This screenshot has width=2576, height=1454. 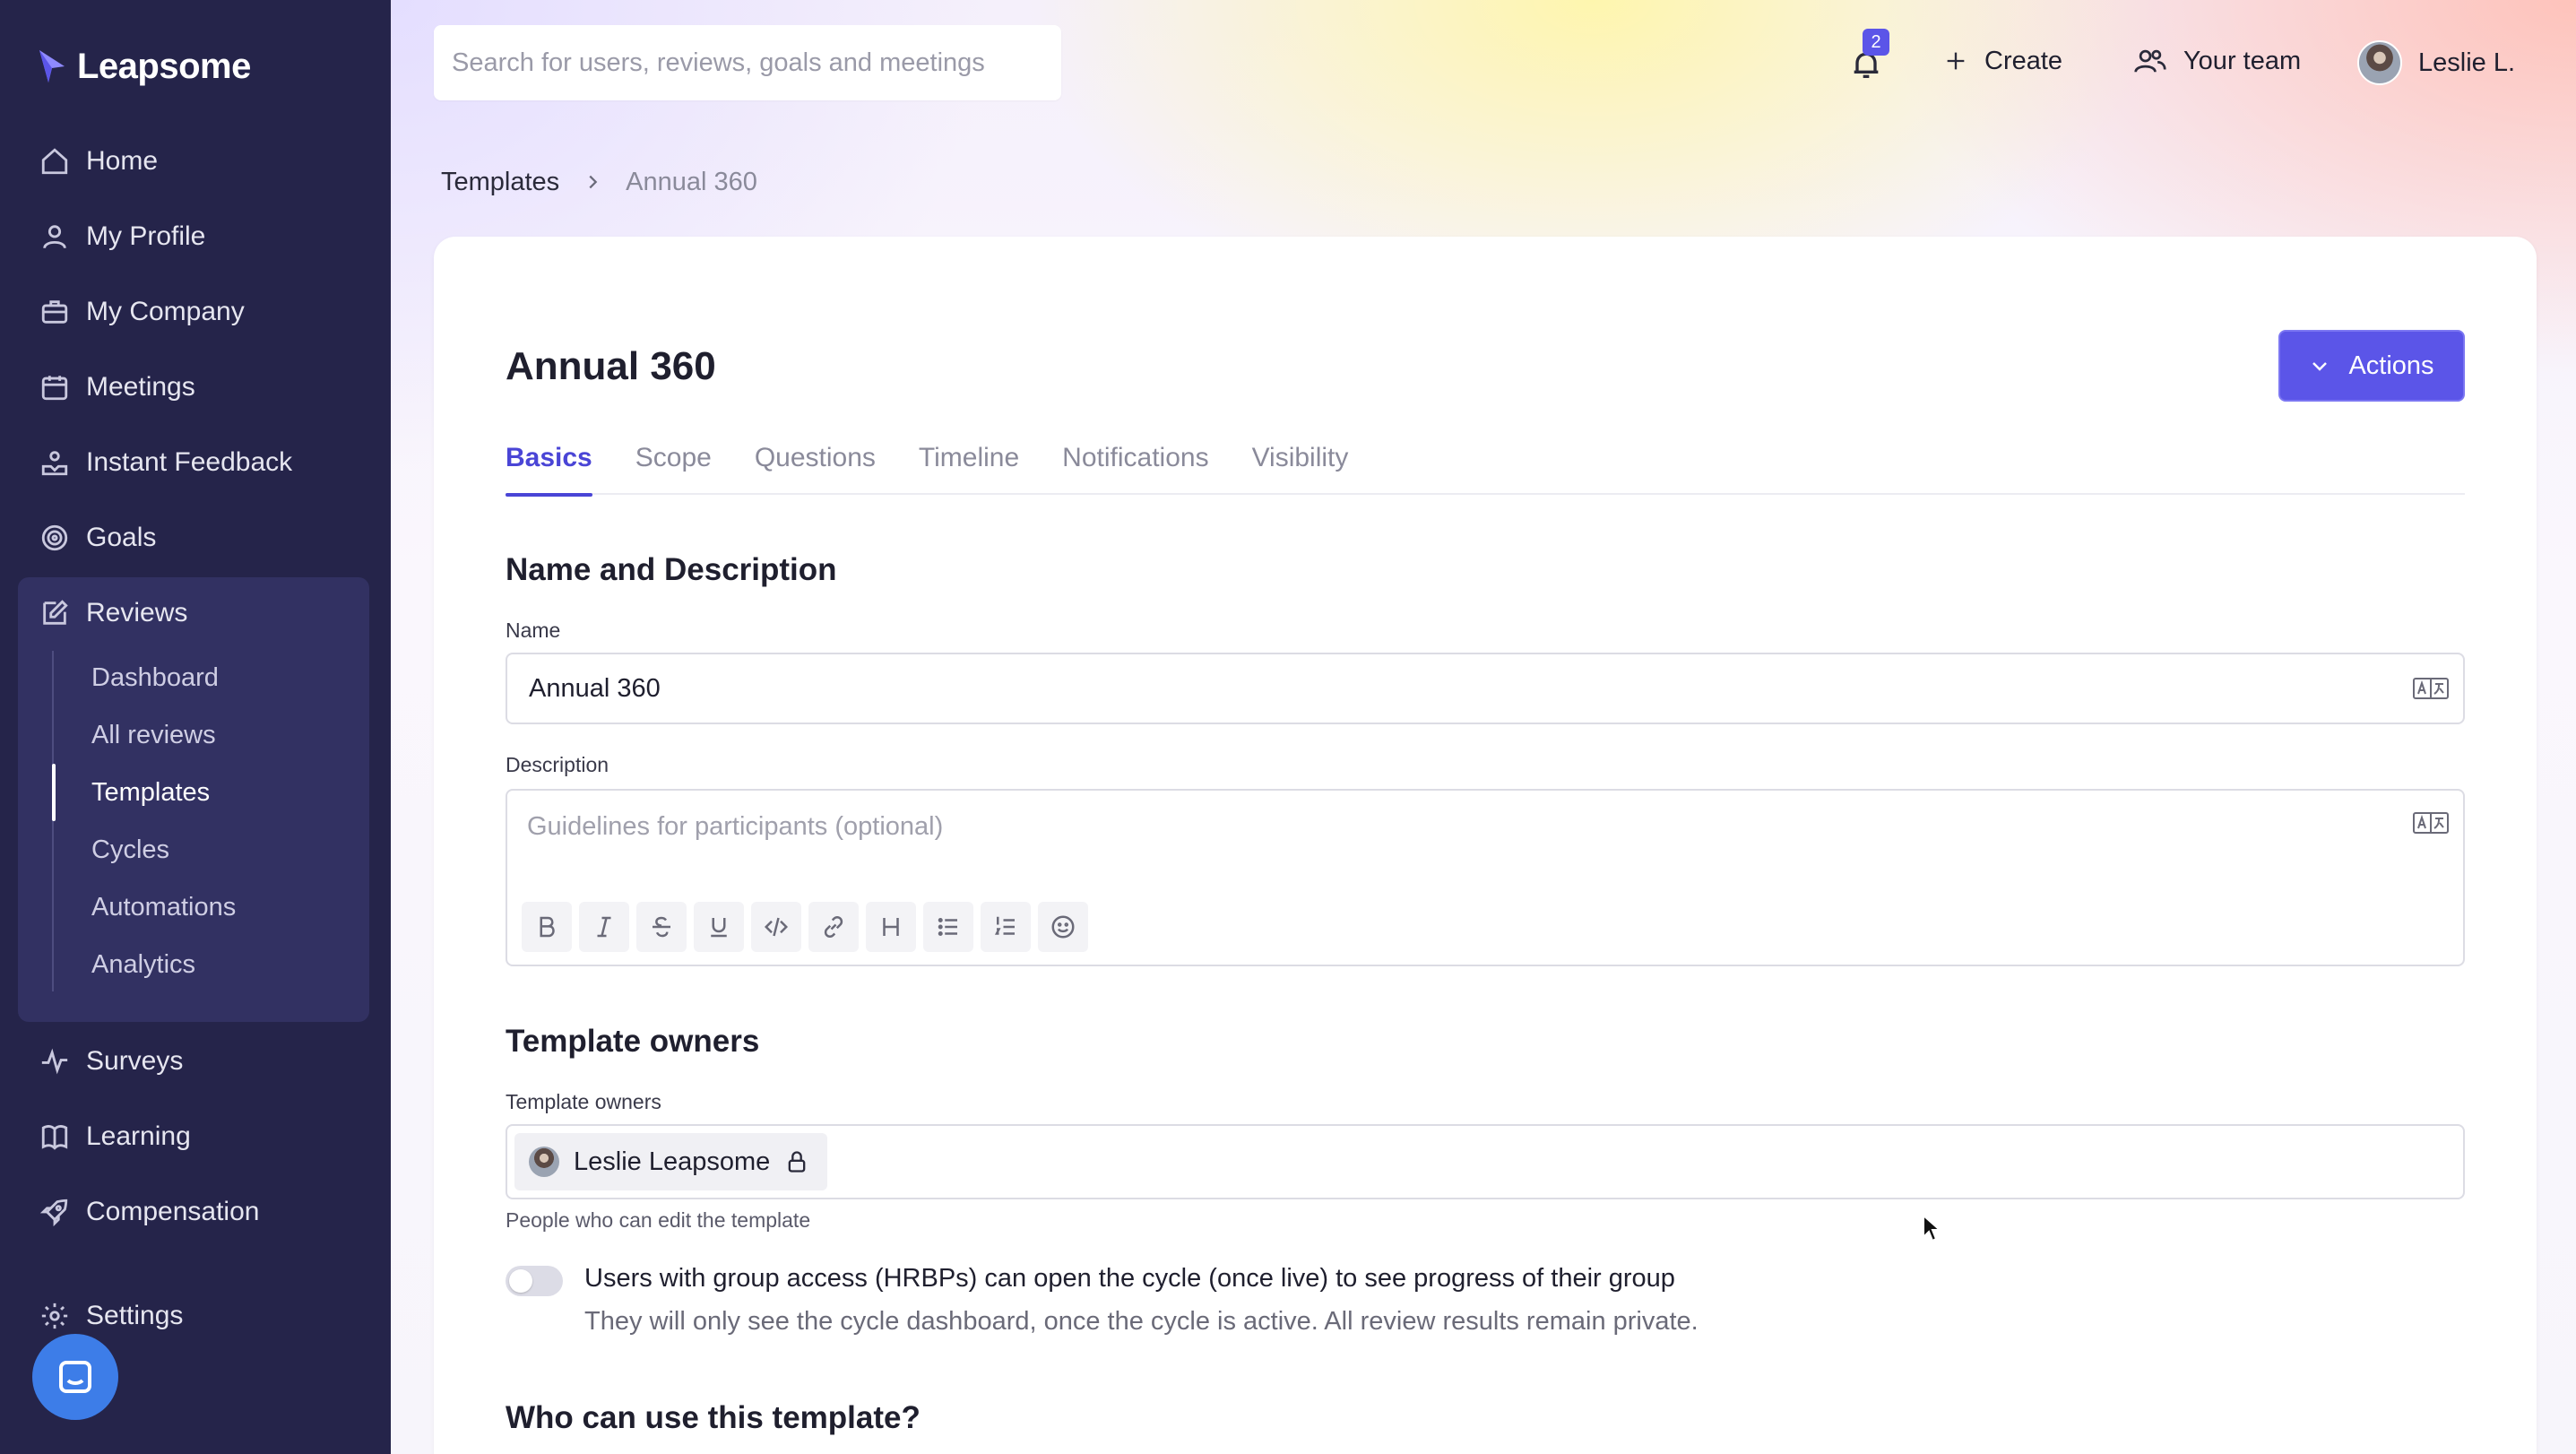 What do you see at coordinates (500, 182) in the screenshot?
I see `breadcrumb-templates: Templates` at bounding box center [500, 182].